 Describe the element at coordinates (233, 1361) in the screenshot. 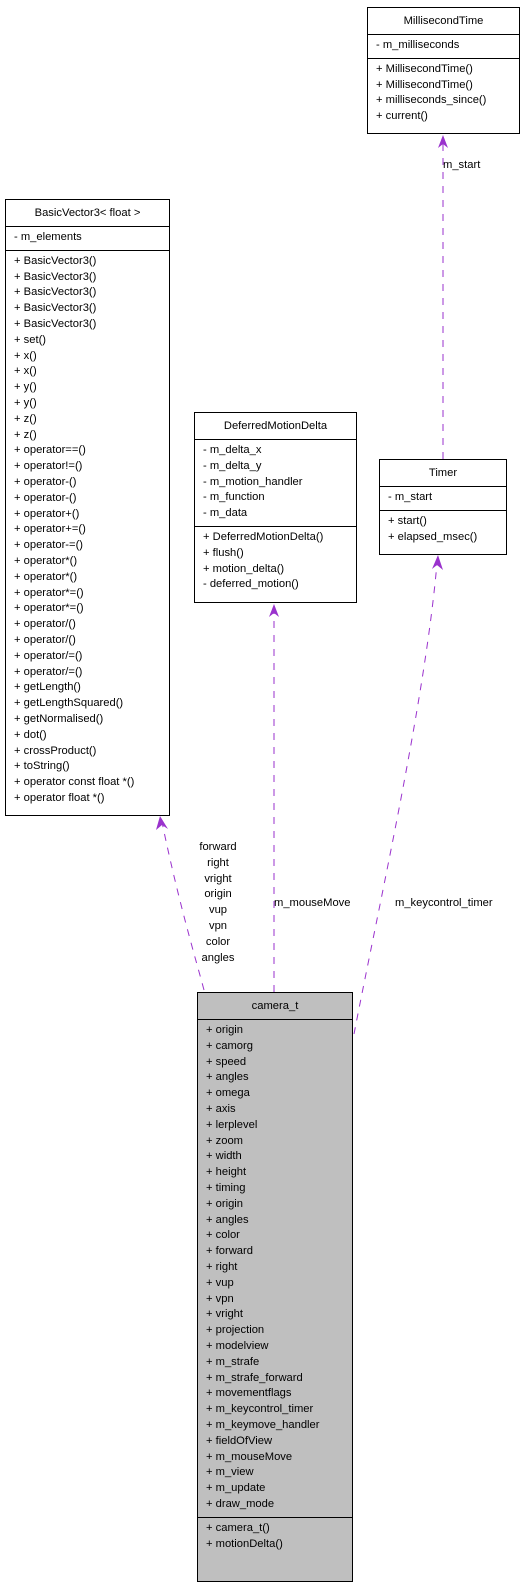

I see `attribute: + m_strafe` at that location.